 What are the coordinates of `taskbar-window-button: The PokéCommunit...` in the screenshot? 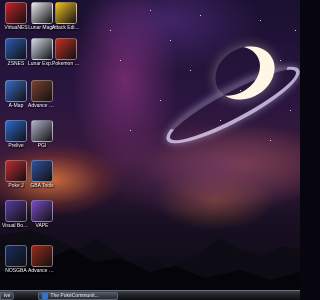 It's located at (78, 295).